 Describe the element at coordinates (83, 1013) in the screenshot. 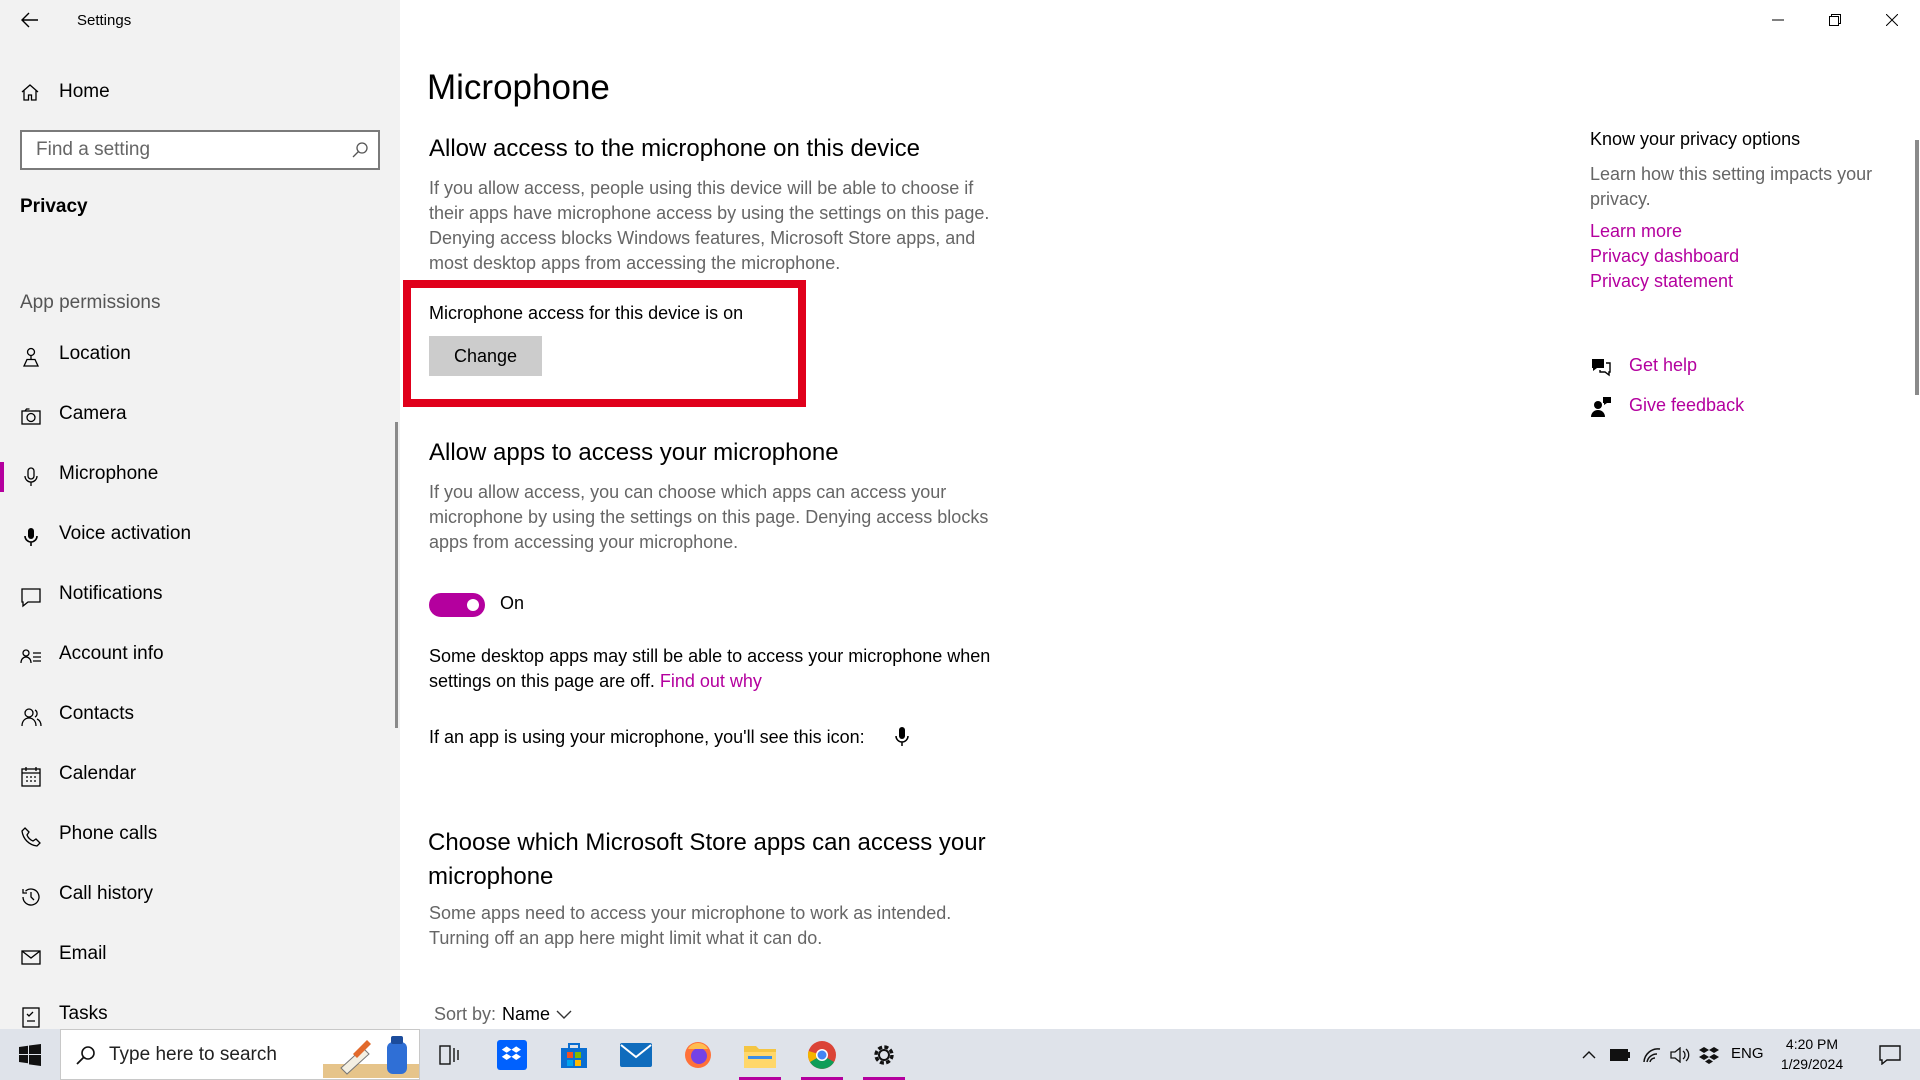

I see `sidebar-item-label: Tasks` at that location.